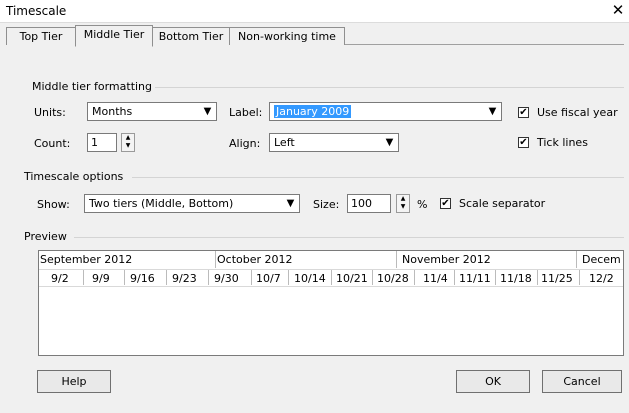 This screenshot has height=413, width=629. Describe the element at coordinates (52, 143) in the screenshot. I see `count-label: Count:` at that location.